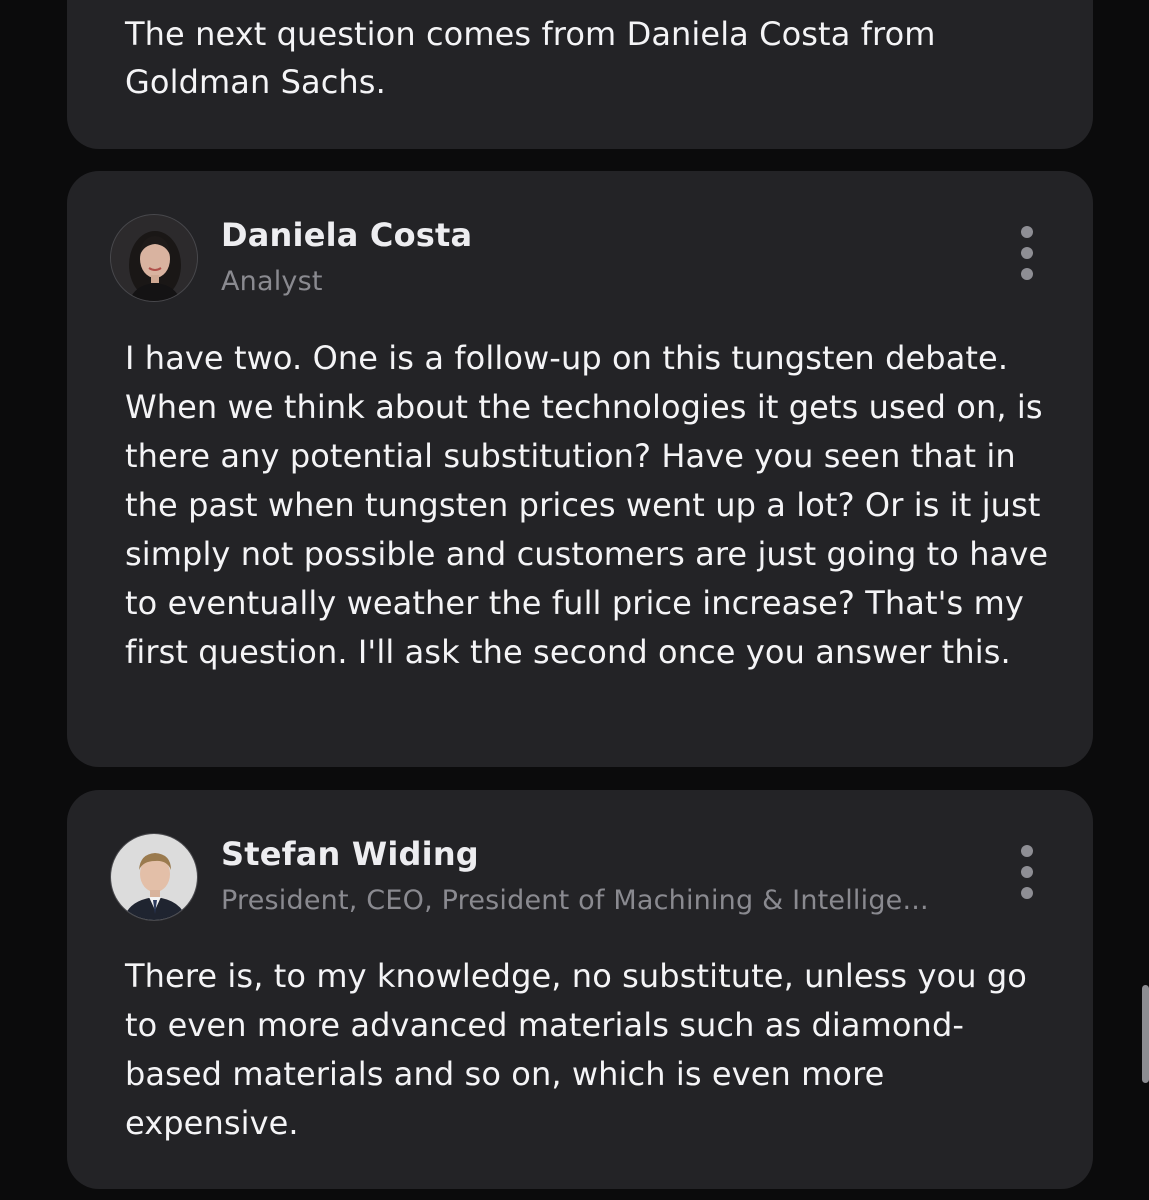  Describe the element at coordinates (601, 260) in the screenshot. I see `speaker-header: Daniela Costa Analyst` at that location.